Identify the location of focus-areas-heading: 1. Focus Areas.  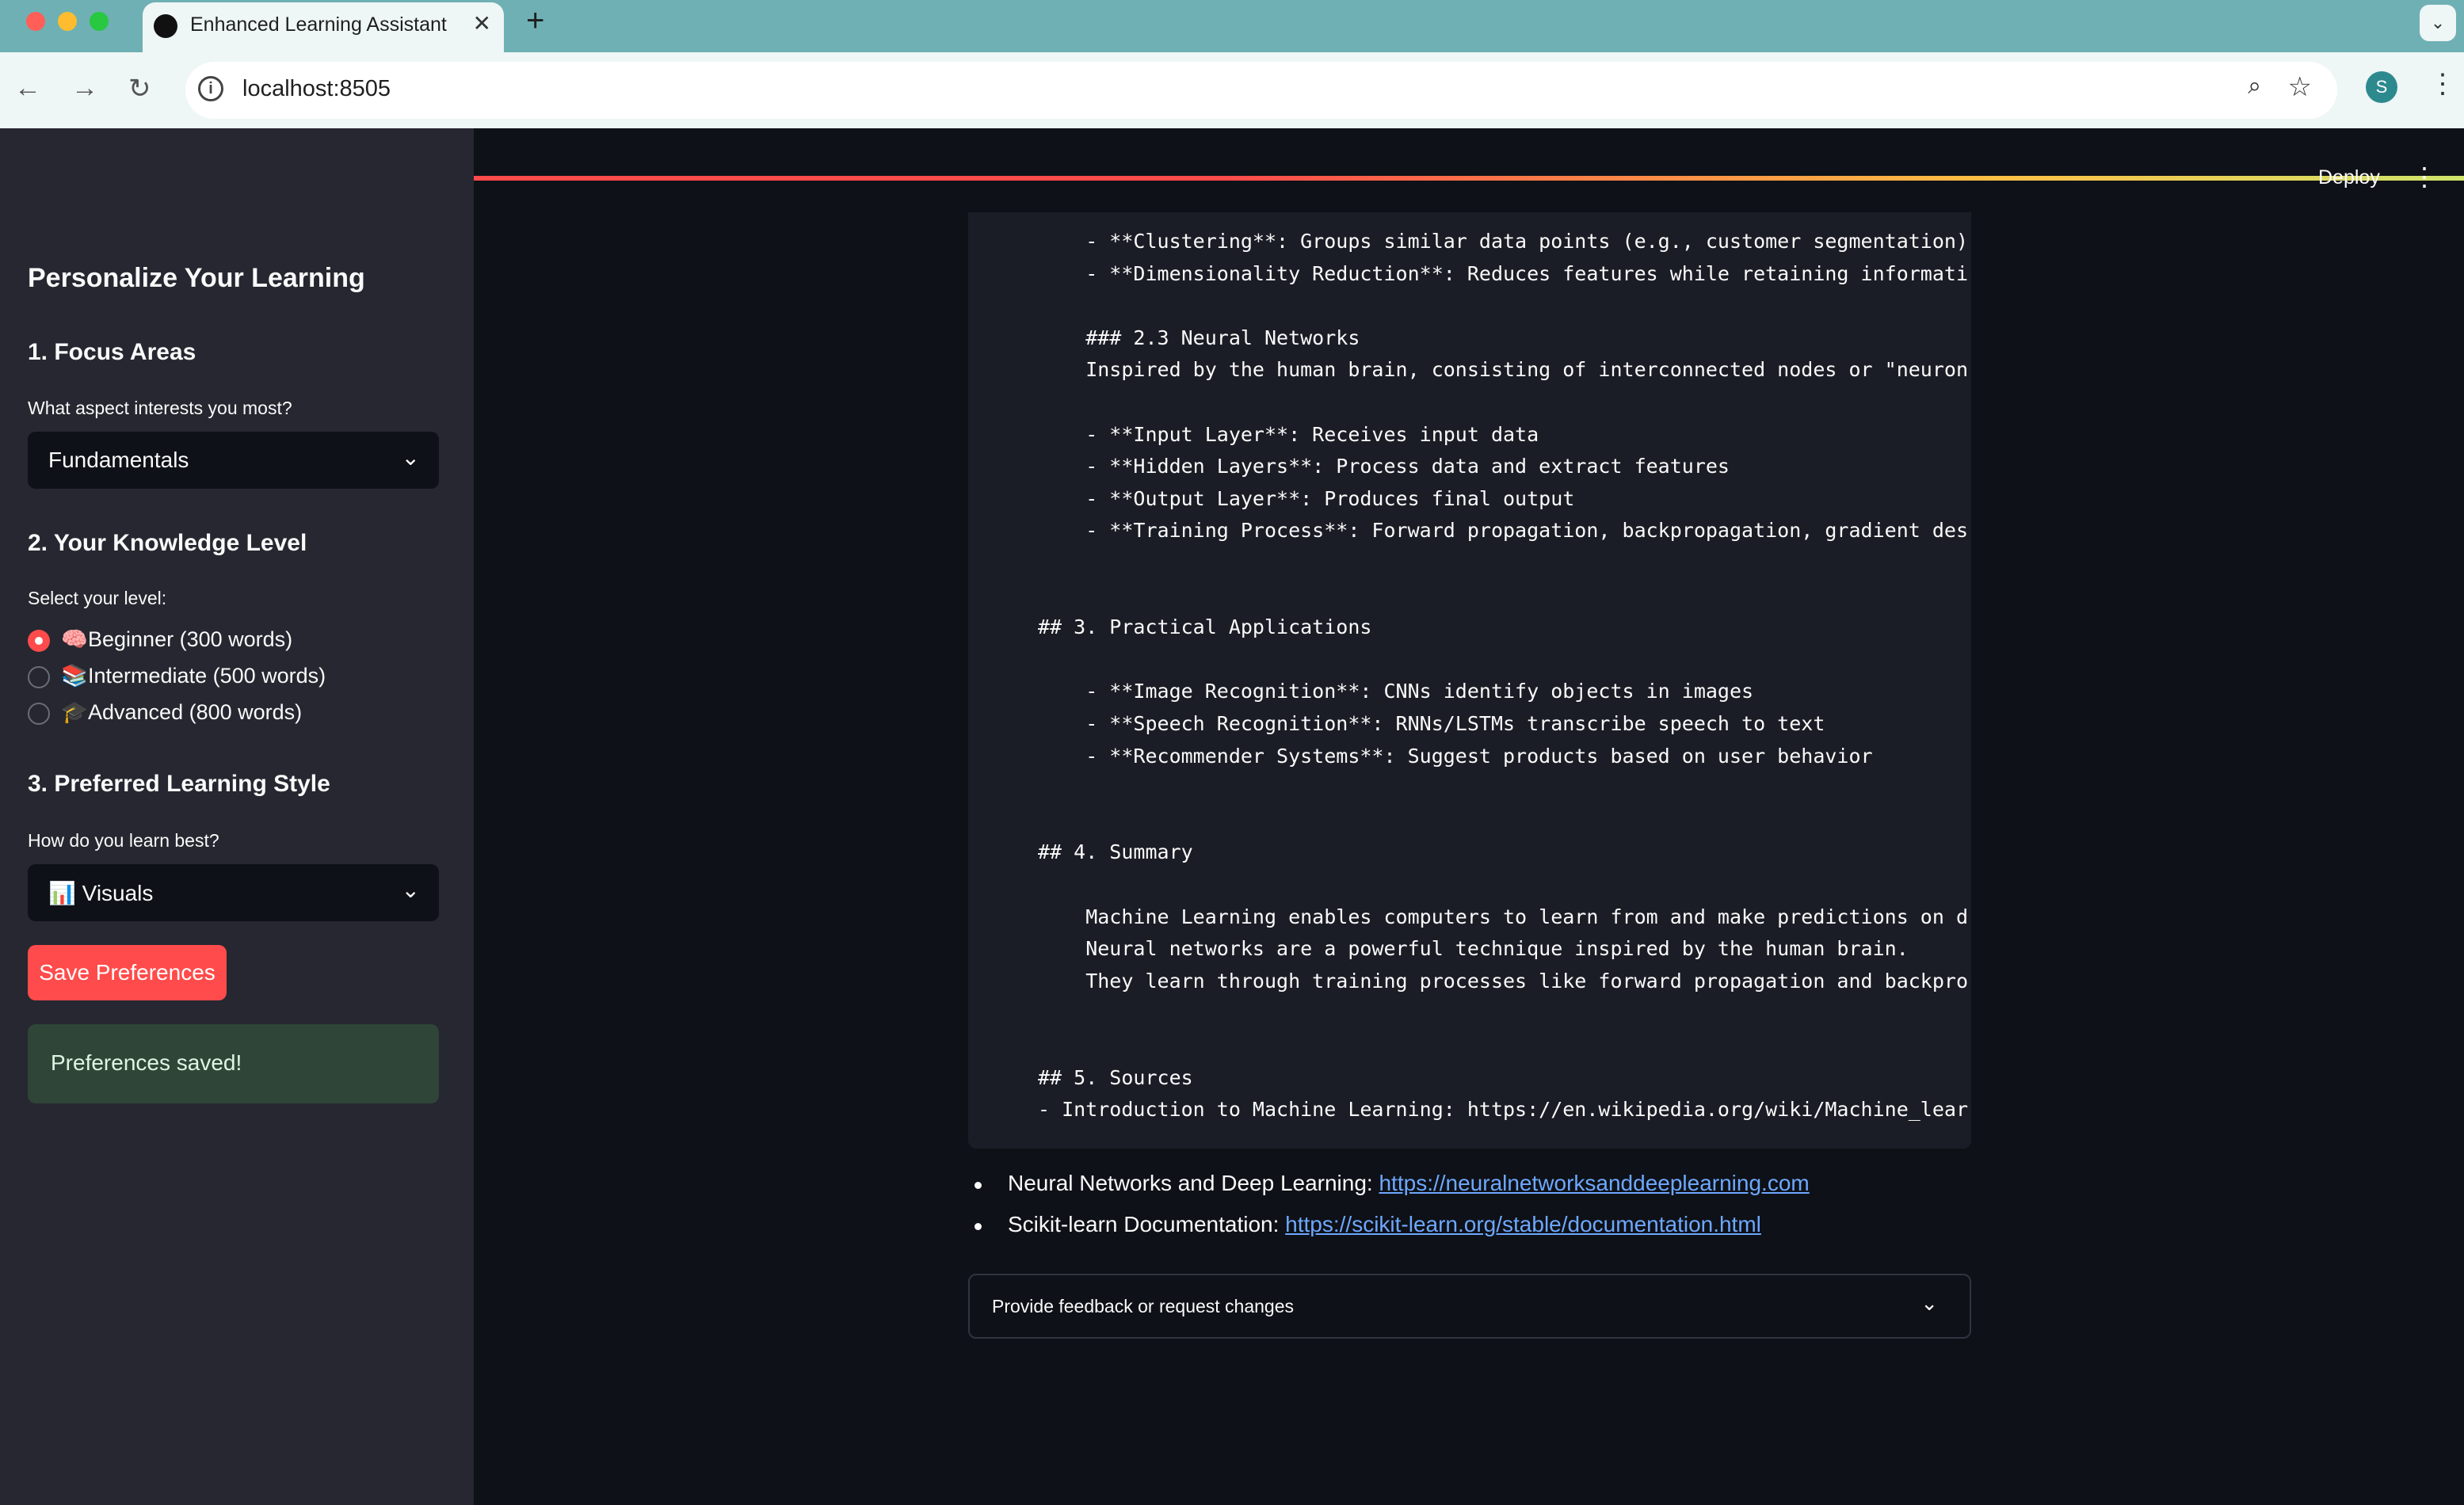
(112, 352).